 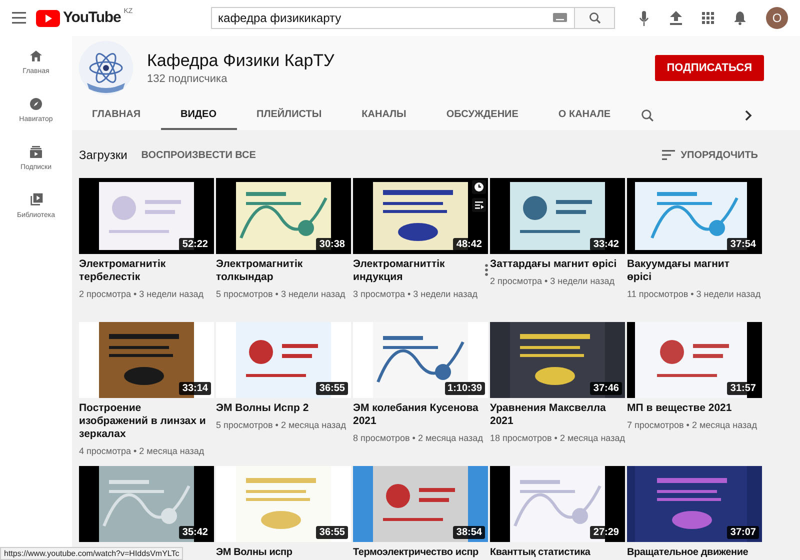 What do you see at coordinates (469, 244) in the screenshot?
I see `duration-badge: 48:42` at bounding box center [469, 244].